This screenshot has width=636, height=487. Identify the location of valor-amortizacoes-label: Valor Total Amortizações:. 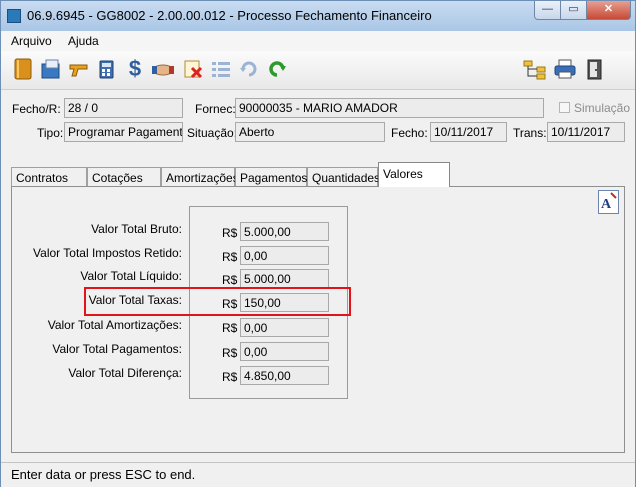
(114, 325).